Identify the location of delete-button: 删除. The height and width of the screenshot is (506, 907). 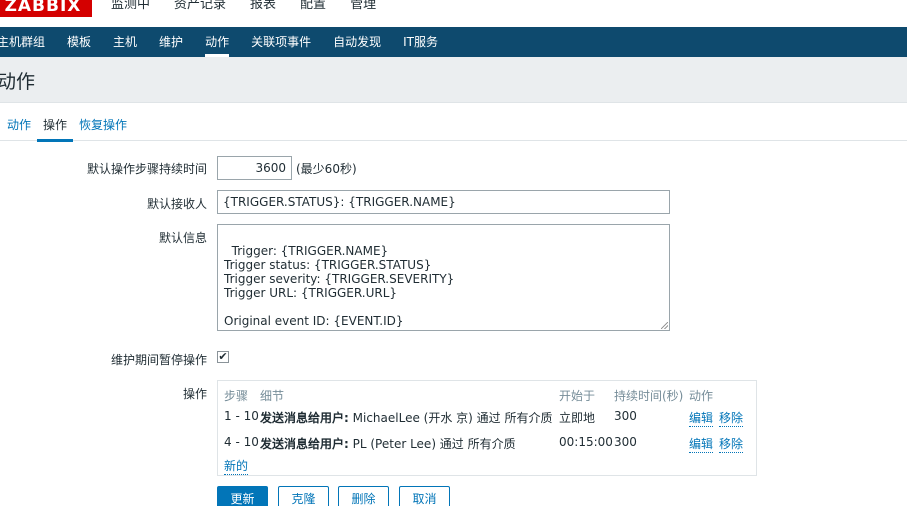
(363, 496).